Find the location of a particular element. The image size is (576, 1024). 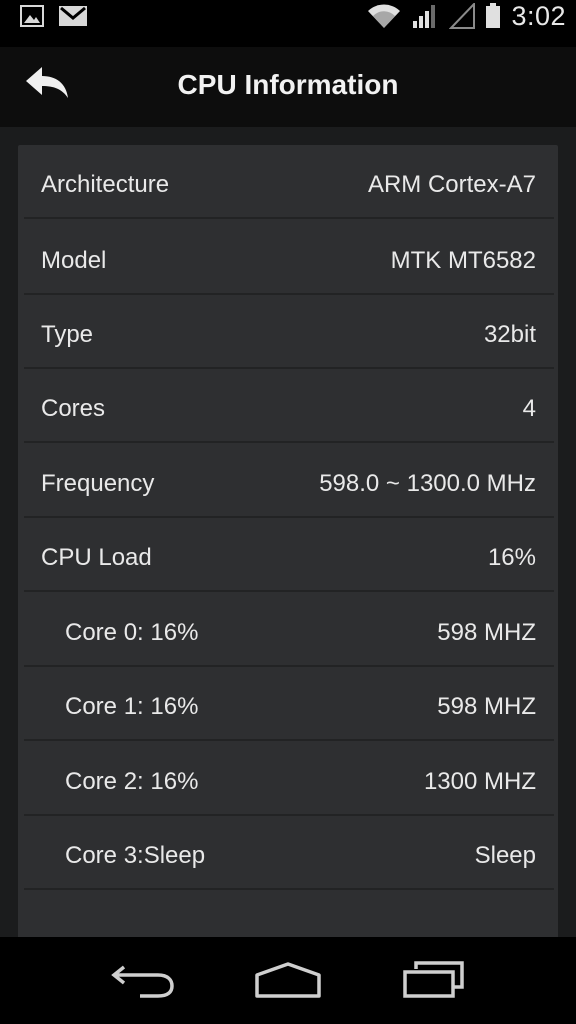

row-core-2: Core 2: 16% 1300 MHZ is located at coordinates (289, 779).